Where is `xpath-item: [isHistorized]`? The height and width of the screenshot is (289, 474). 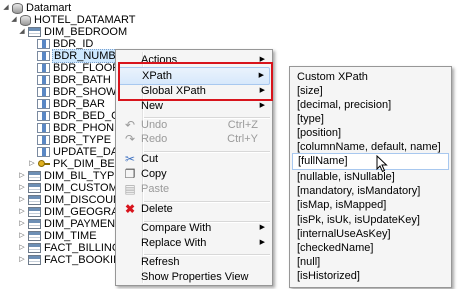
xpath-item: [isHistorized] is located at coordinates (370, 276).